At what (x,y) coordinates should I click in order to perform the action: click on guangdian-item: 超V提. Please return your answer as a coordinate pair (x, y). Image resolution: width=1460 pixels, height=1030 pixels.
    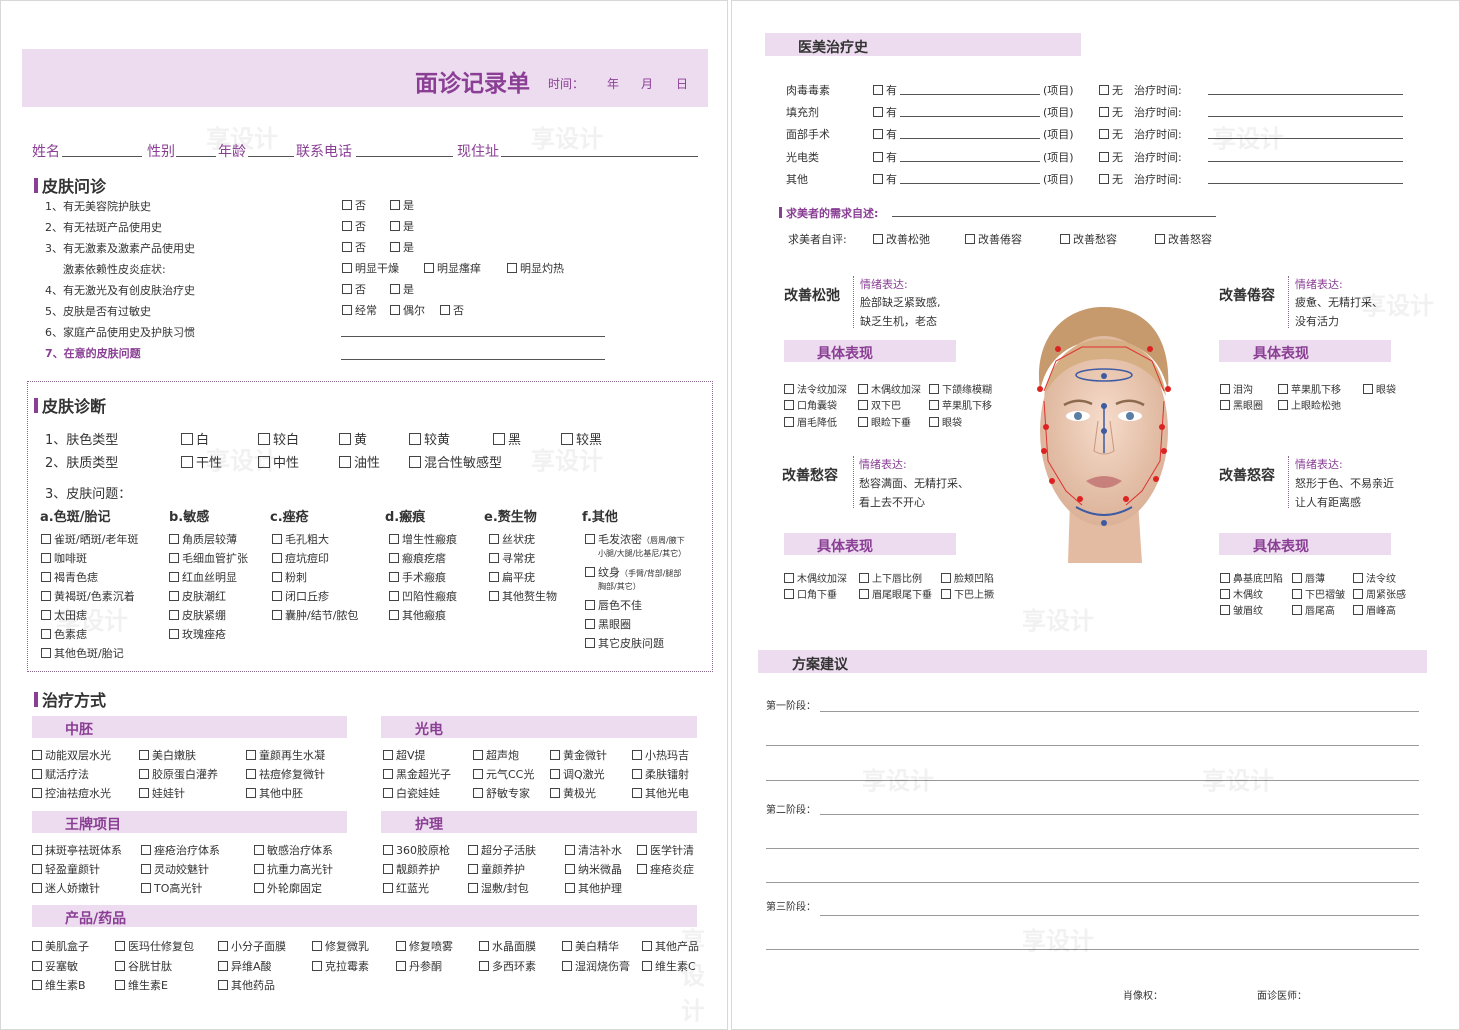
    Looking at the image, I should click on (404, 755).